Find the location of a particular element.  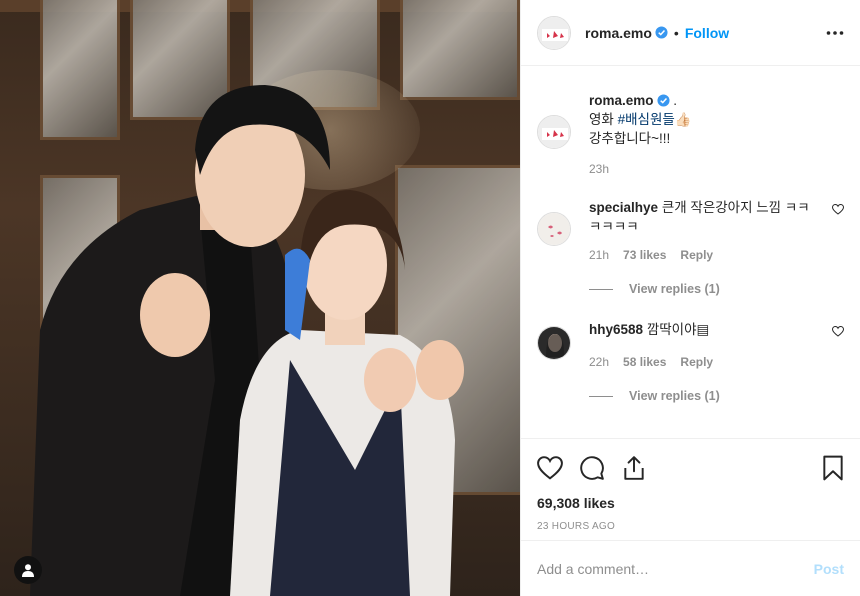

likes-count: 69,308 likes is located at coordinates (690, 503).